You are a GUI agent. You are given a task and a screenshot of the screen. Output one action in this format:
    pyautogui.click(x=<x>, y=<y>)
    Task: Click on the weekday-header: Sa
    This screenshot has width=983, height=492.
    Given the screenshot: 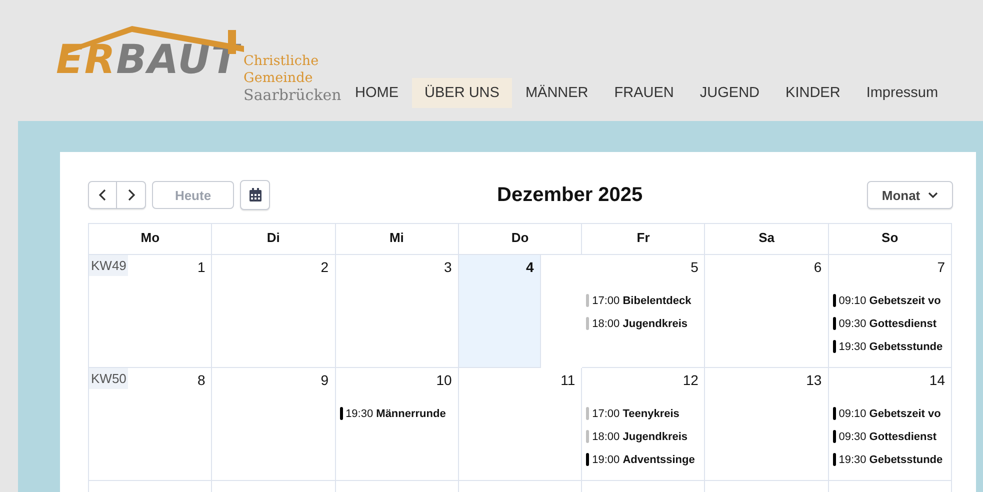 What is the action you would take?
    pyautogui.click(x=767, y=239)
    